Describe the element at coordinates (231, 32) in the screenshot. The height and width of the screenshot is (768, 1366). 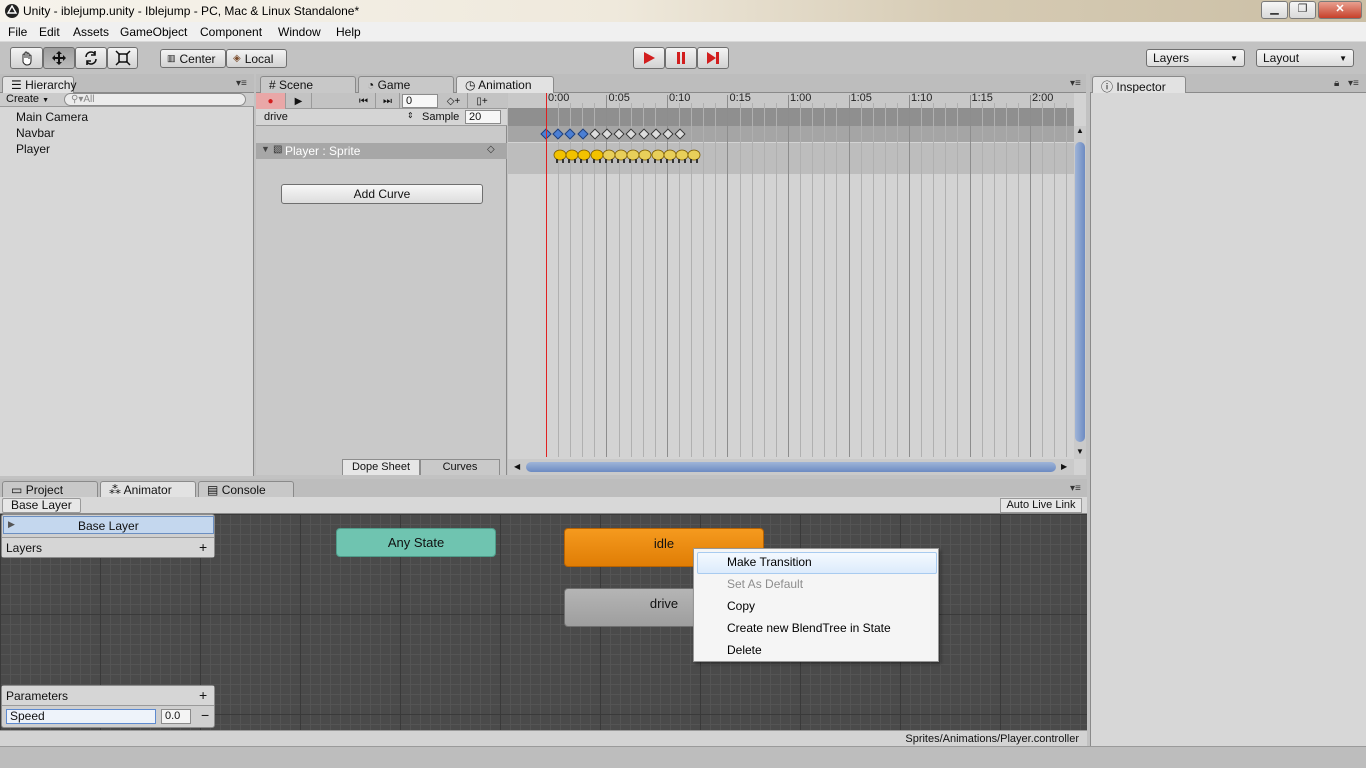
I see `menu-component: Component` at that location.